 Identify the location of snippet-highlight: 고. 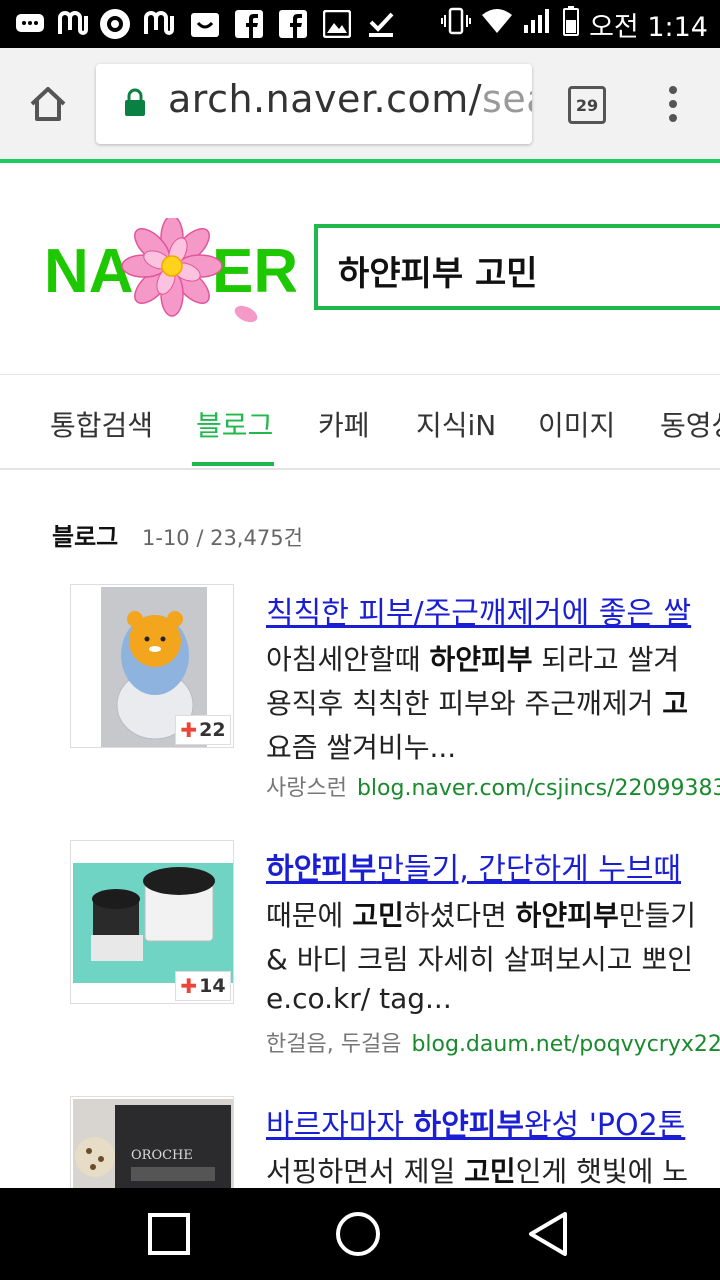
(675, 703).